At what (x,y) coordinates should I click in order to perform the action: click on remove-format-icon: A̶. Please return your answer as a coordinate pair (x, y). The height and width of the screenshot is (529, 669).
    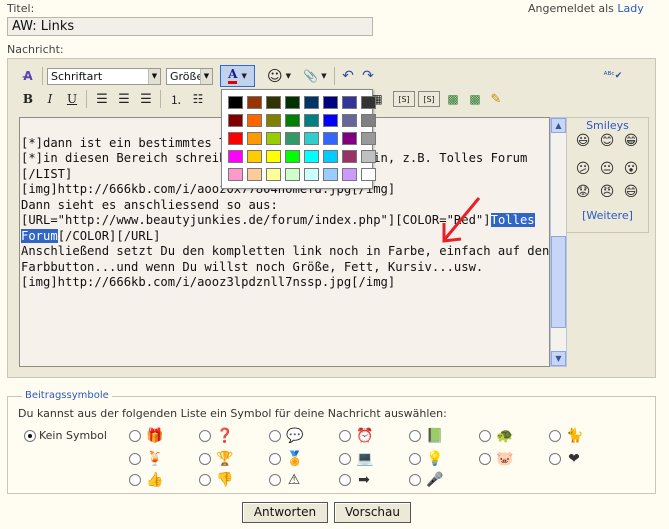
    Looking at the image, I should click on (28, 76).